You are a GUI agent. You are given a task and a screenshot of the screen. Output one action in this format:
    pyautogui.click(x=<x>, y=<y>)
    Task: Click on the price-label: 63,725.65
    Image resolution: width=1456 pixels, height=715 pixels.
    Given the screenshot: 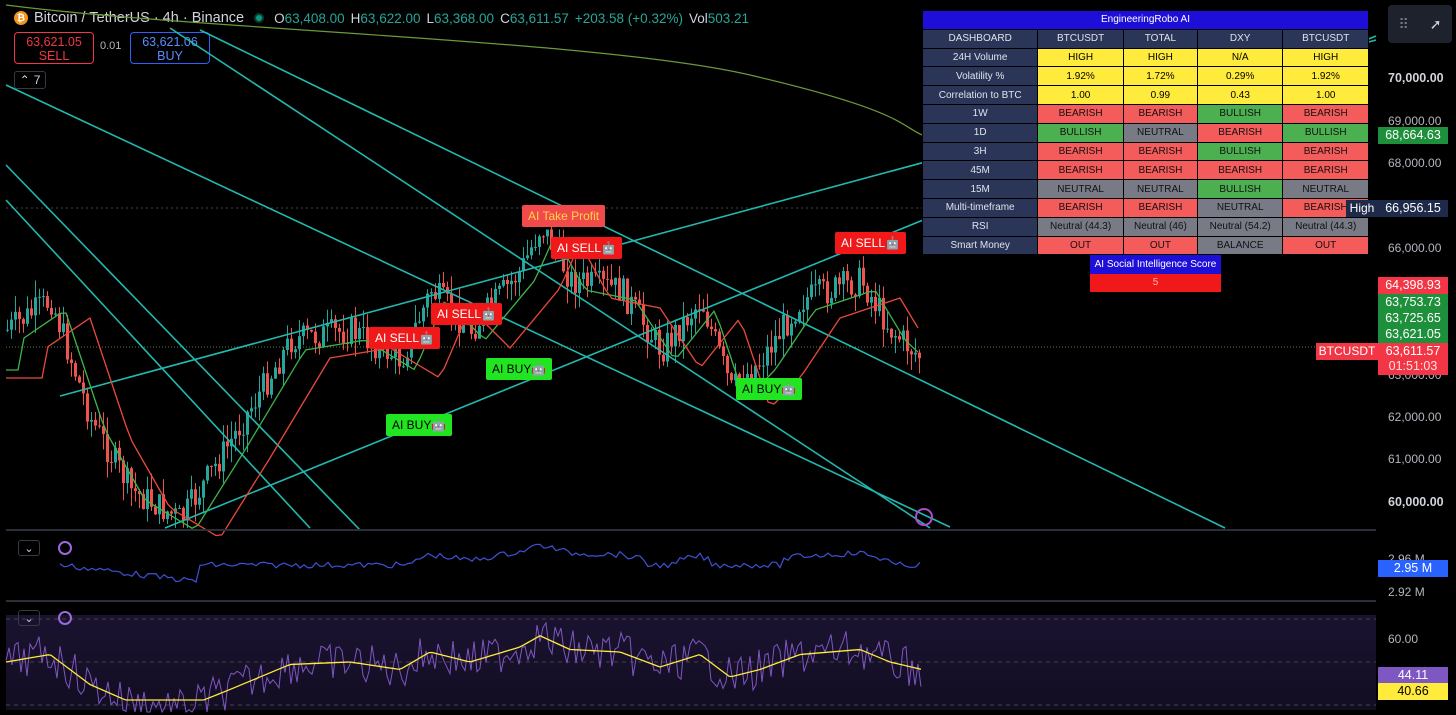 What is the action you would take?
    pyautogui.click(x=1413, y=318)
    